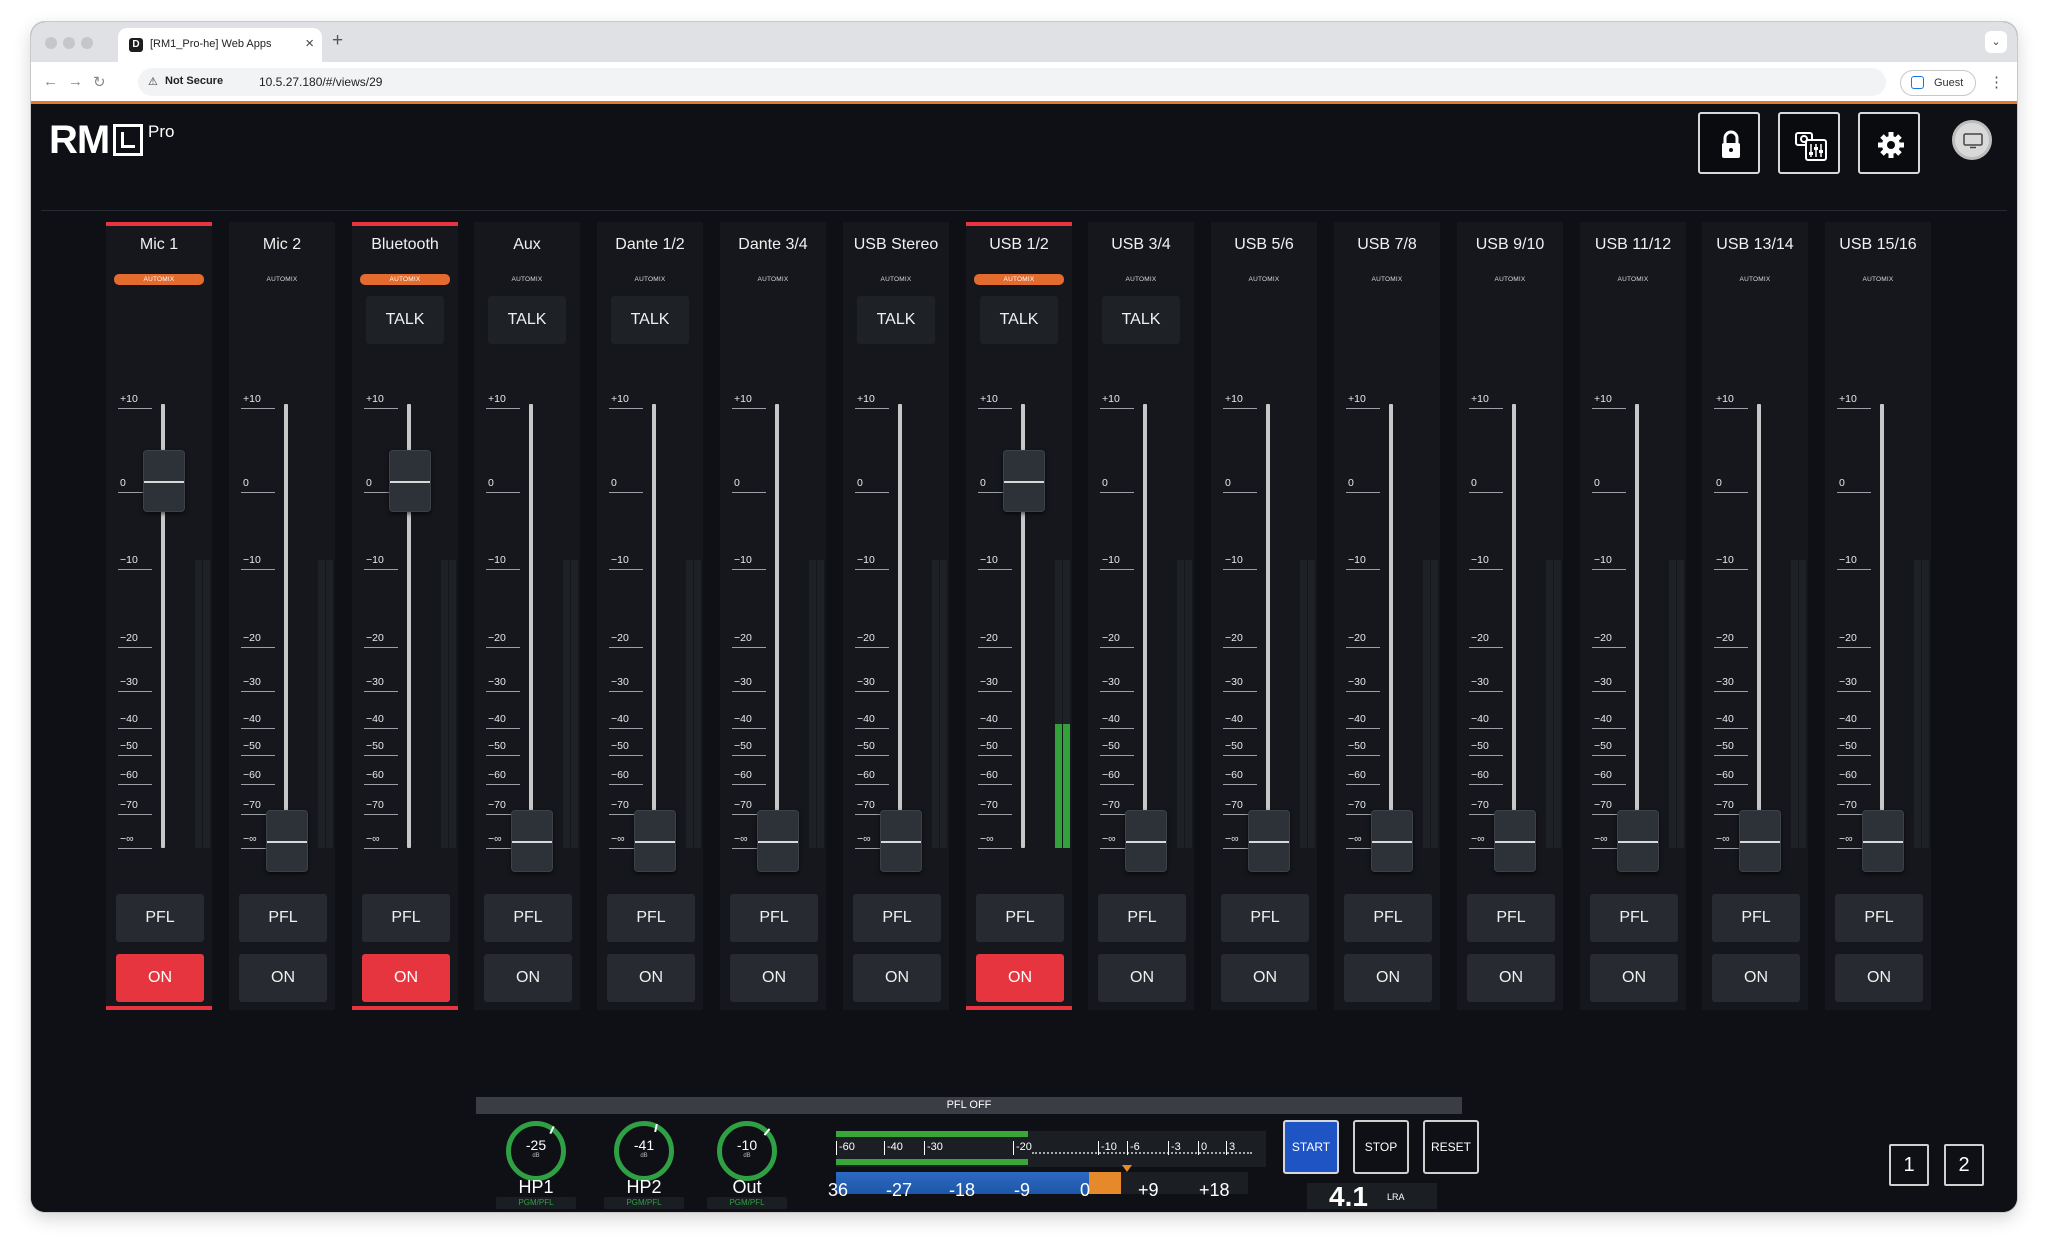  What do you see at coordinates (650, 245) in the screenshot?
I see `channel-name: Dante 1/2` at bounding box center [650, 245].